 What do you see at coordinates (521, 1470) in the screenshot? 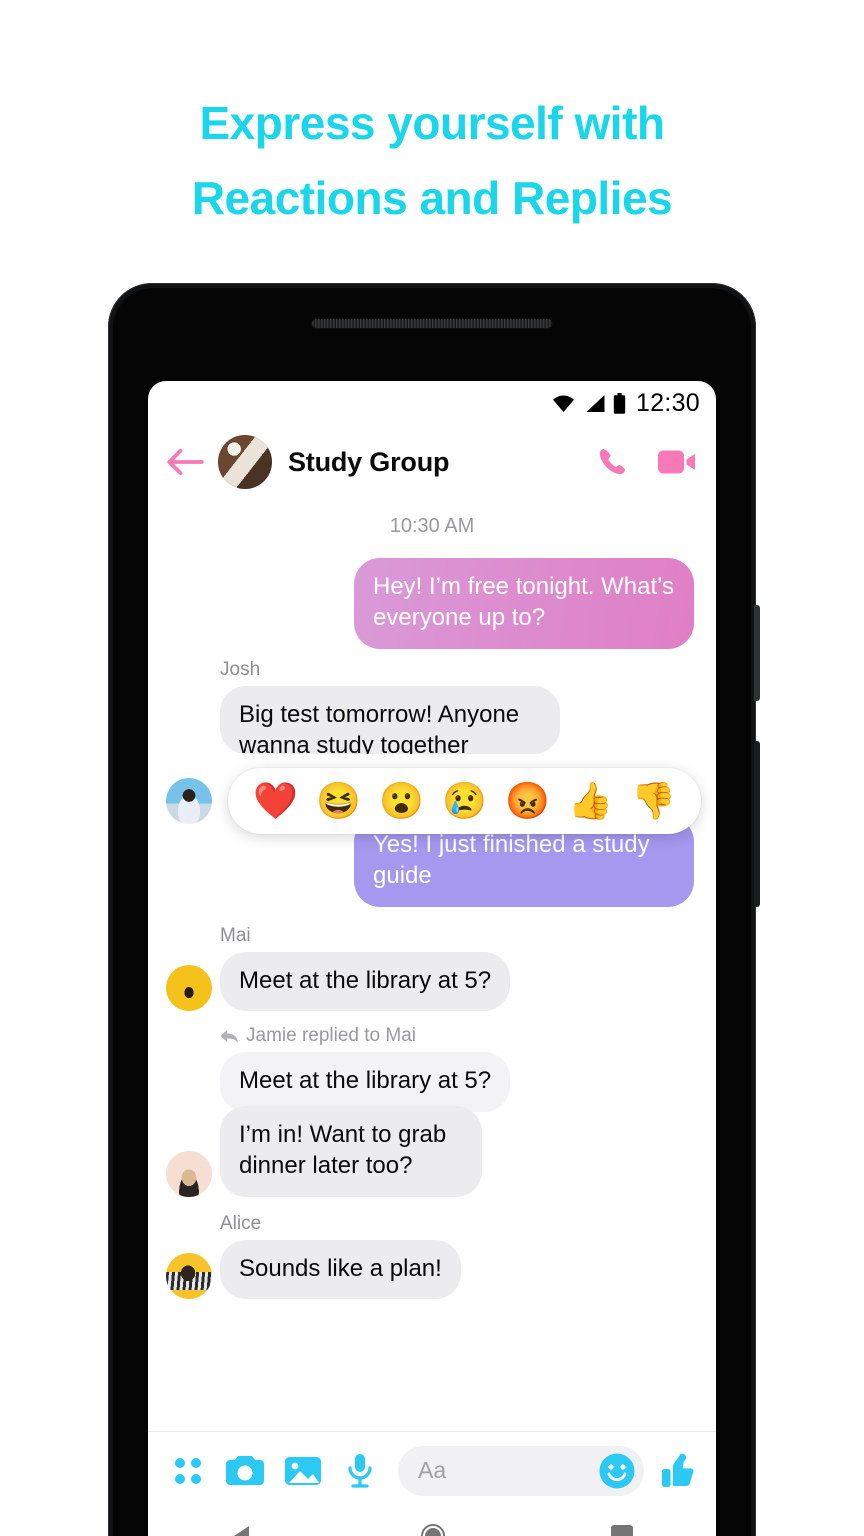
I see `message-input: Aa` at bounding box center [521, 1470].